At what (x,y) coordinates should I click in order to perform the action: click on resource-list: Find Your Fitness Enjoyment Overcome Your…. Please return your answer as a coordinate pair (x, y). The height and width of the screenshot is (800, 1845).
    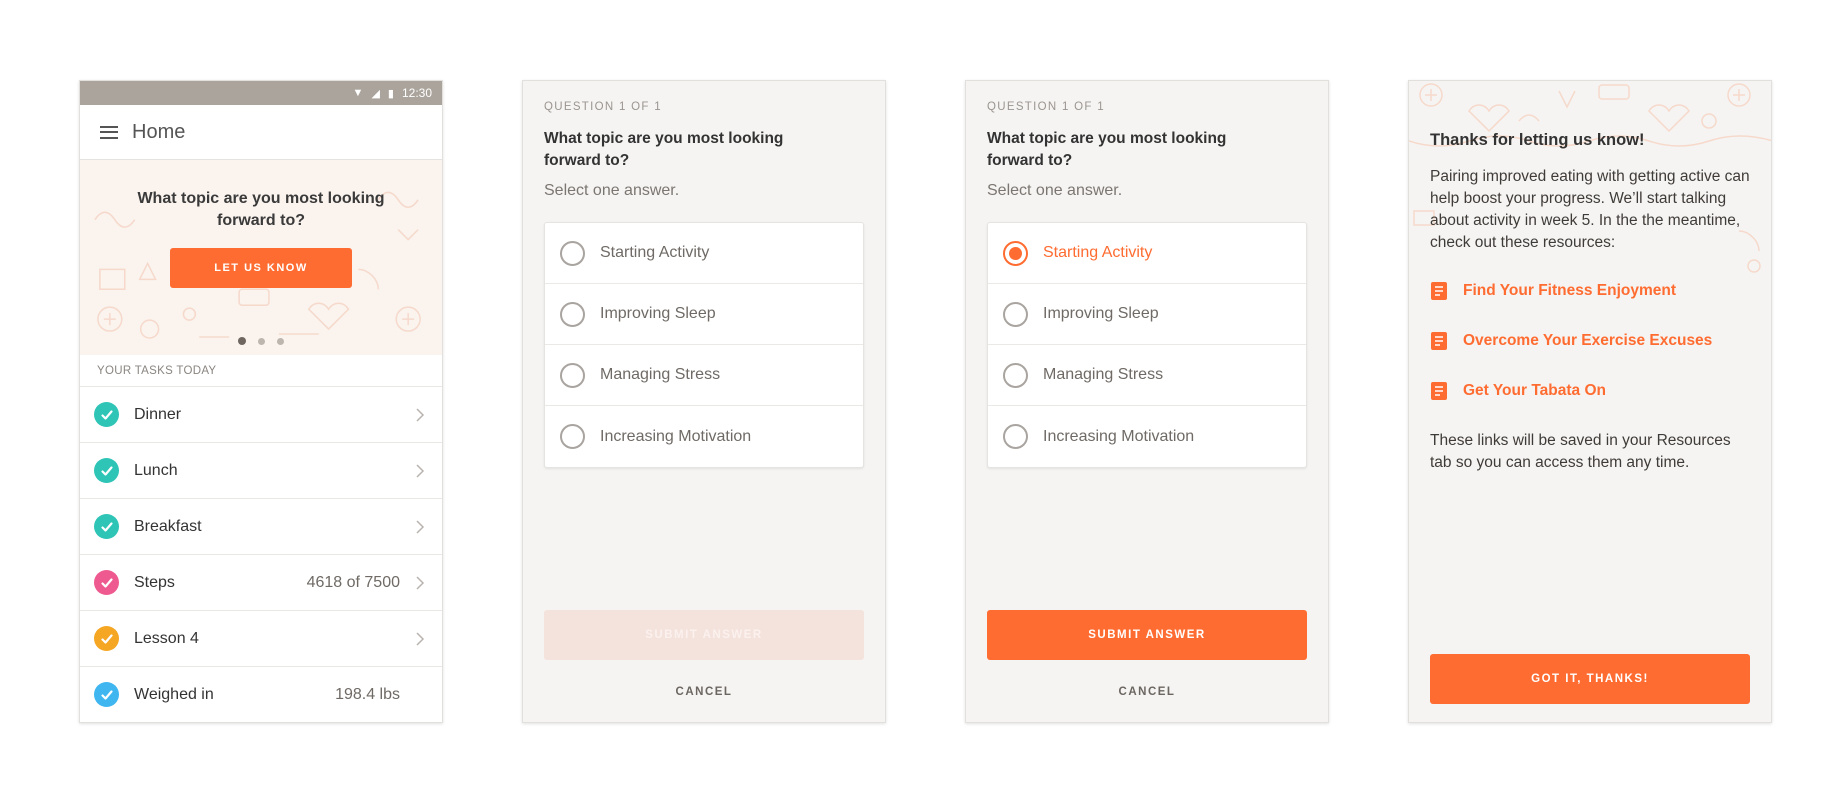
    Looking at the image, I should click on (1590, 341).